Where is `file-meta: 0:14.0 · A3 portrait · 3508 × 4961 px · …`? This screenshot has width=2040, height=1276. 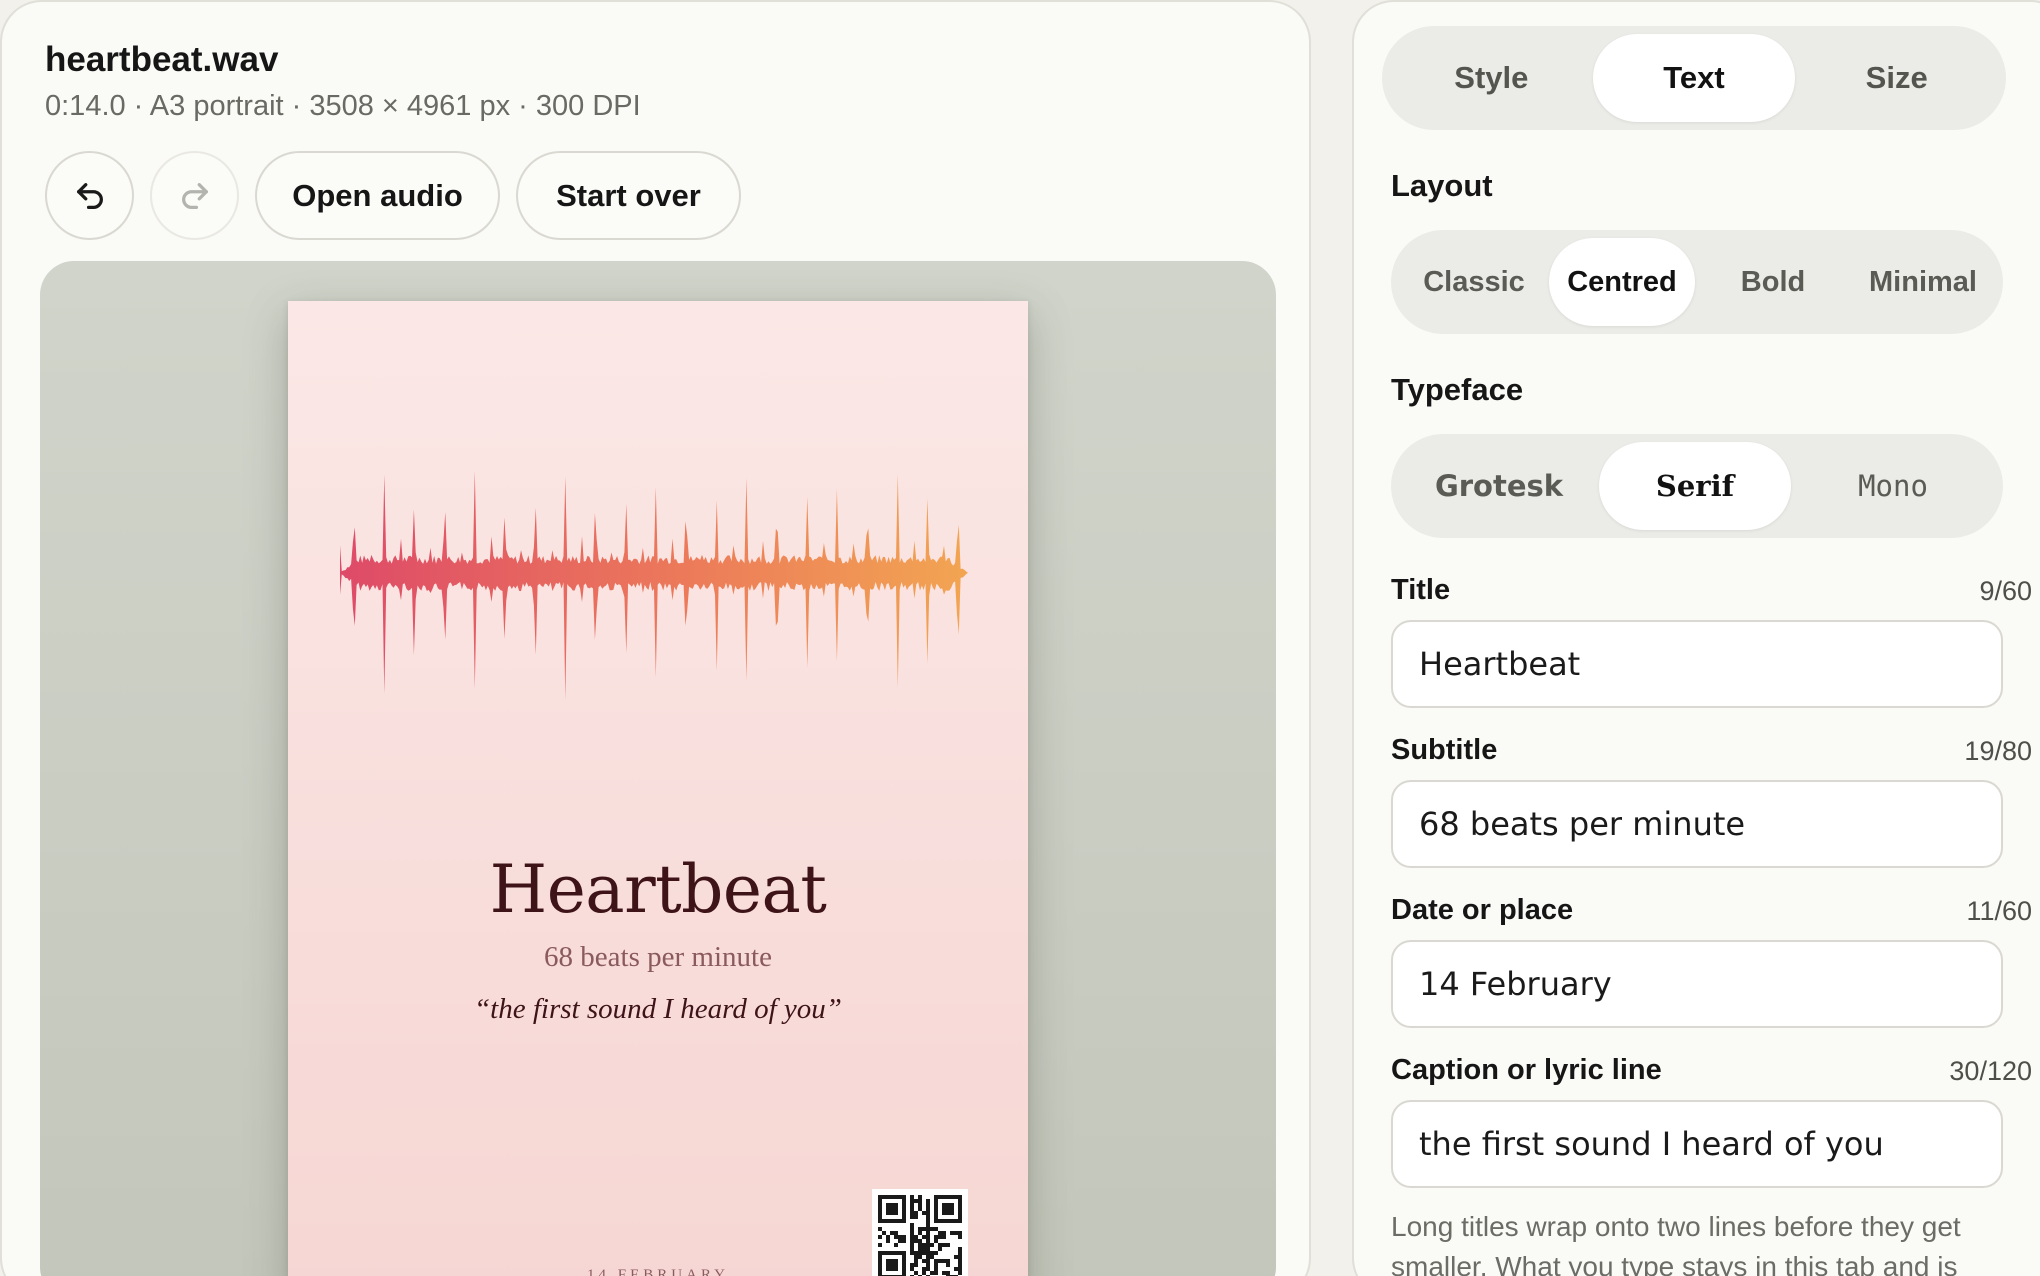
file-meta: 0:14.0 · A3 portrait · 3508 × 4961 px · … is located at coordinates (343, 106).